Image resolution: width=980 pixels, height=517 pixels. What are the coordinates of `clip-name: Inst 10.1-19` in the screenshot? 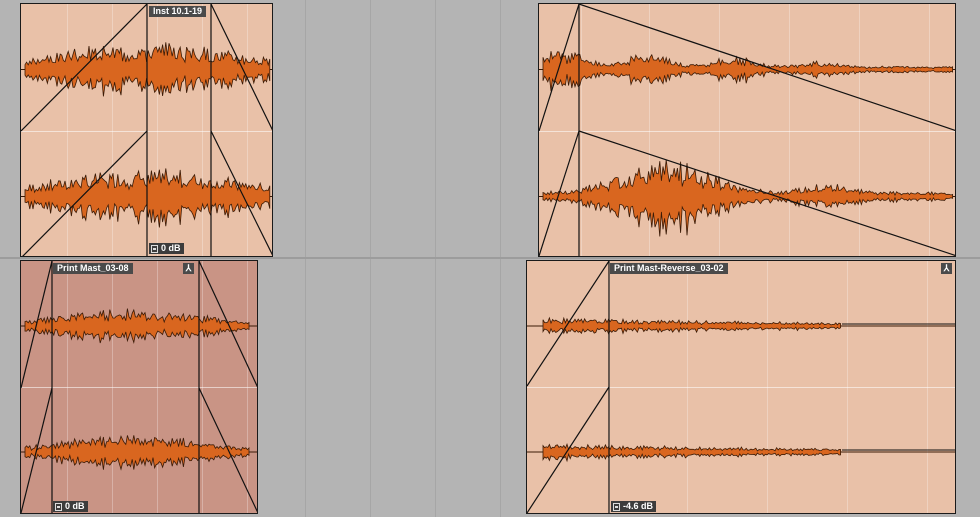 It's located at (178, 11).